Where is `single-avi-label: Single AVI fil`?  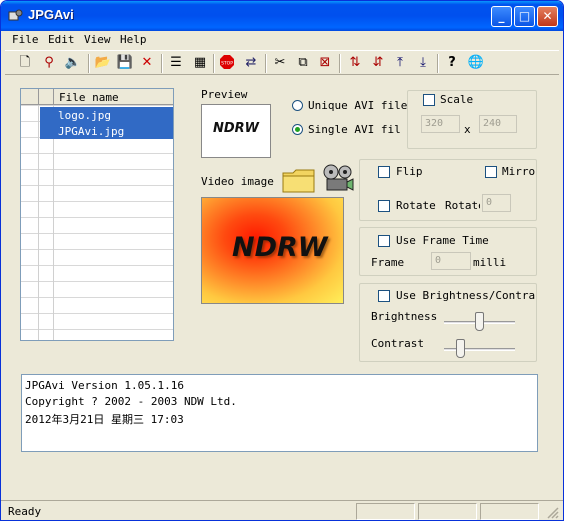 single-avi-label: Single AVI fil is located at coordinates (354, 129).